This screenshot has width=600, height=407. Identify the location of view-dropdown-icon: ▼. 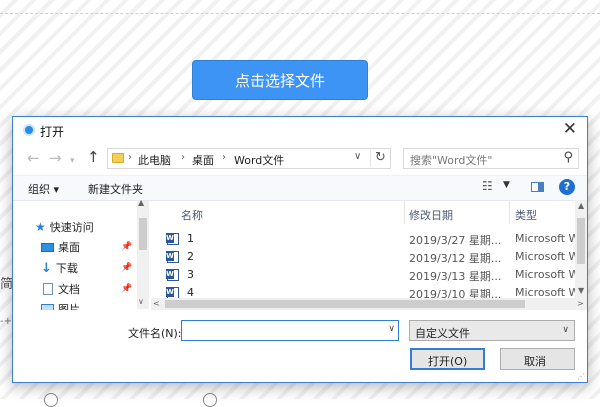
(506, 185).